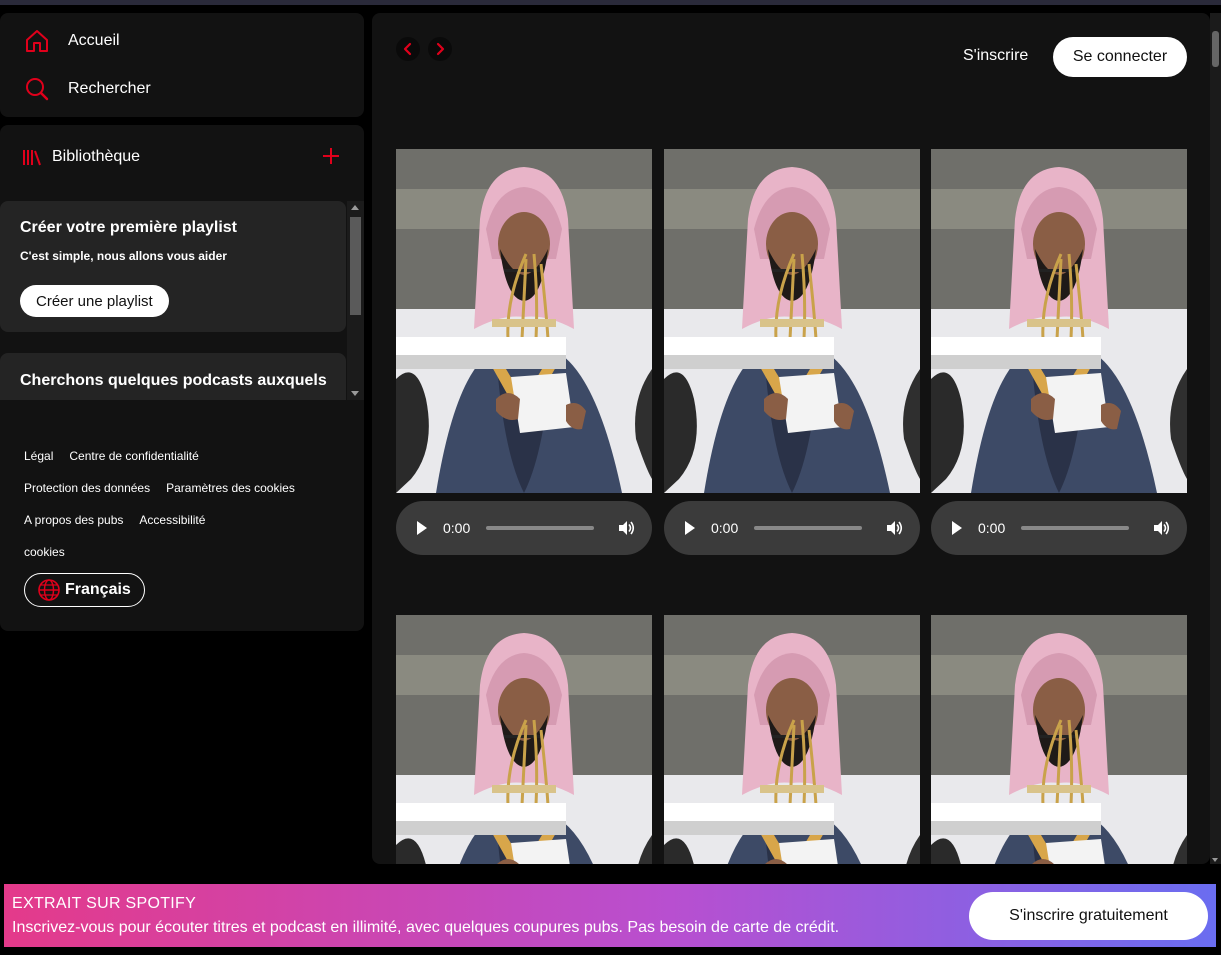 The image size is (1221, 955). I want to click on footer-row: cookies, so click(184, 552).